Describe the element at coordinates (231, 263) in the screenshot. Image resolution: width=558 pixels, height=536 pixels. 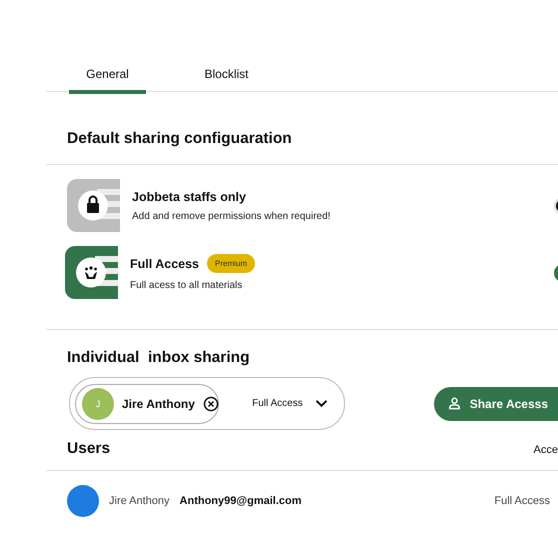
I see `premium-badge: Premium` at that location.